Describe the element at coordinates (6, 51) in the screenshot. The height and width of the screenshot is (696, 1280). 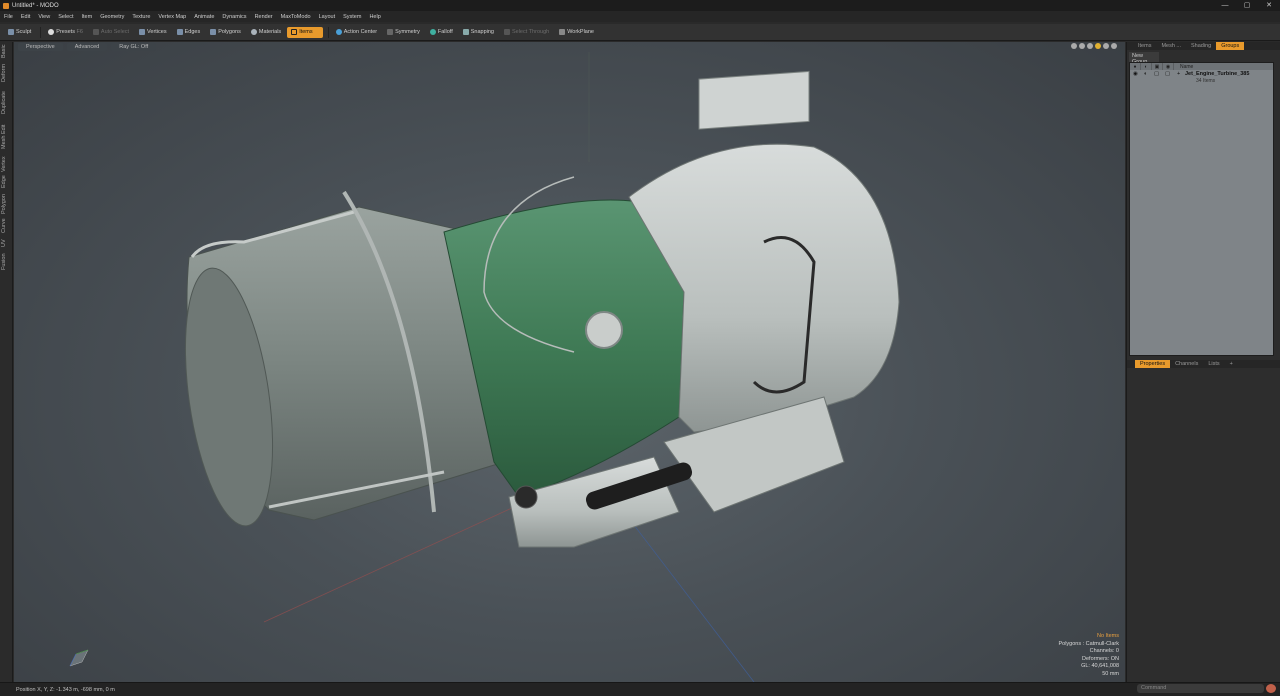
I see `tab-basic: Basic` at that location.